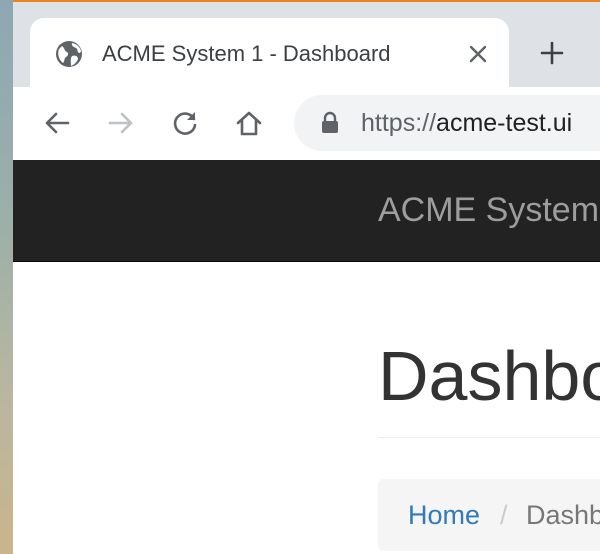  I want to click on globe-icon, so click(69, 54).